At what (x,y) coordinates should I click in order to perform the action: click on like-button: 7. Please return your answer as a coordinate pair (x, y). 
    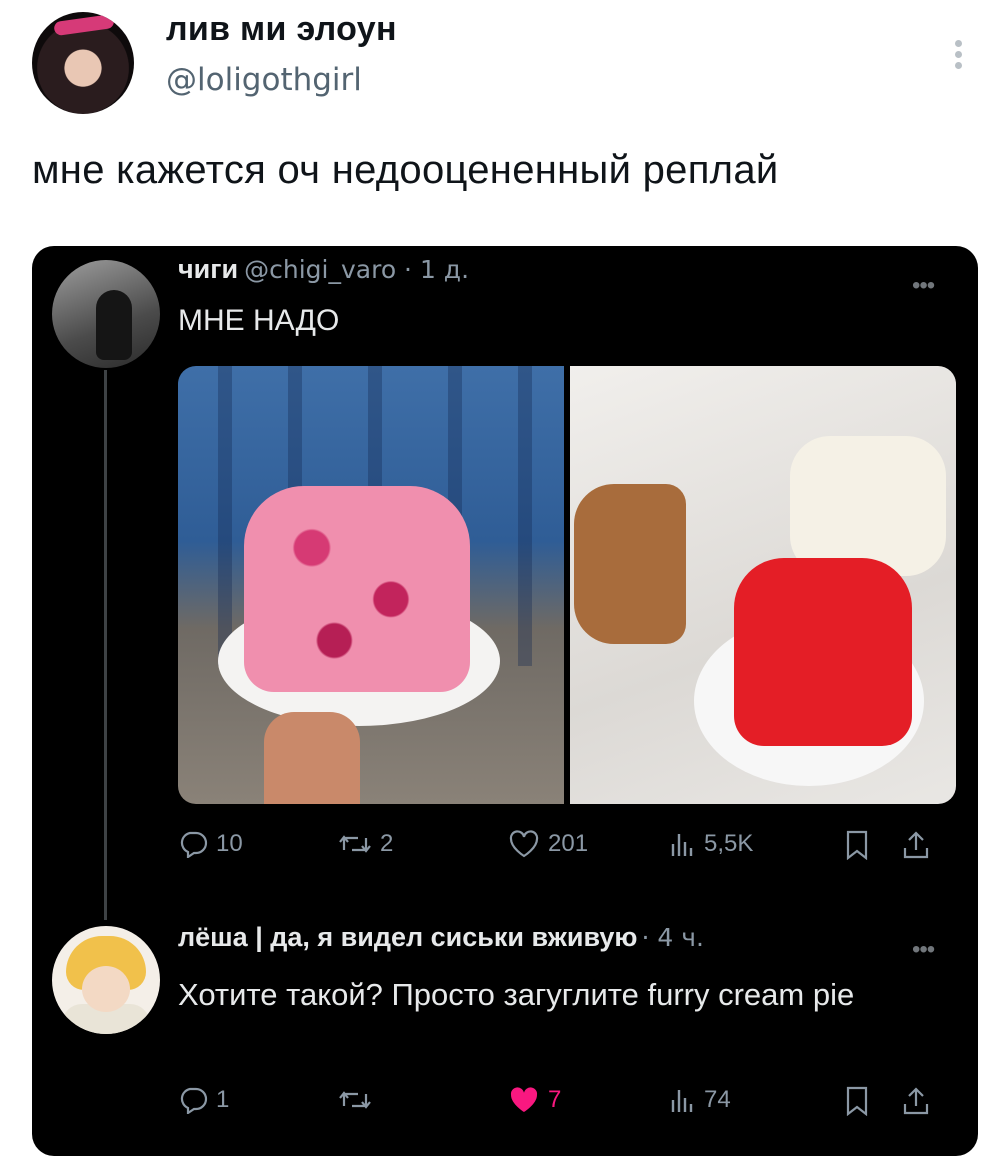
    Looking at the image, I should click on (534, 1100).